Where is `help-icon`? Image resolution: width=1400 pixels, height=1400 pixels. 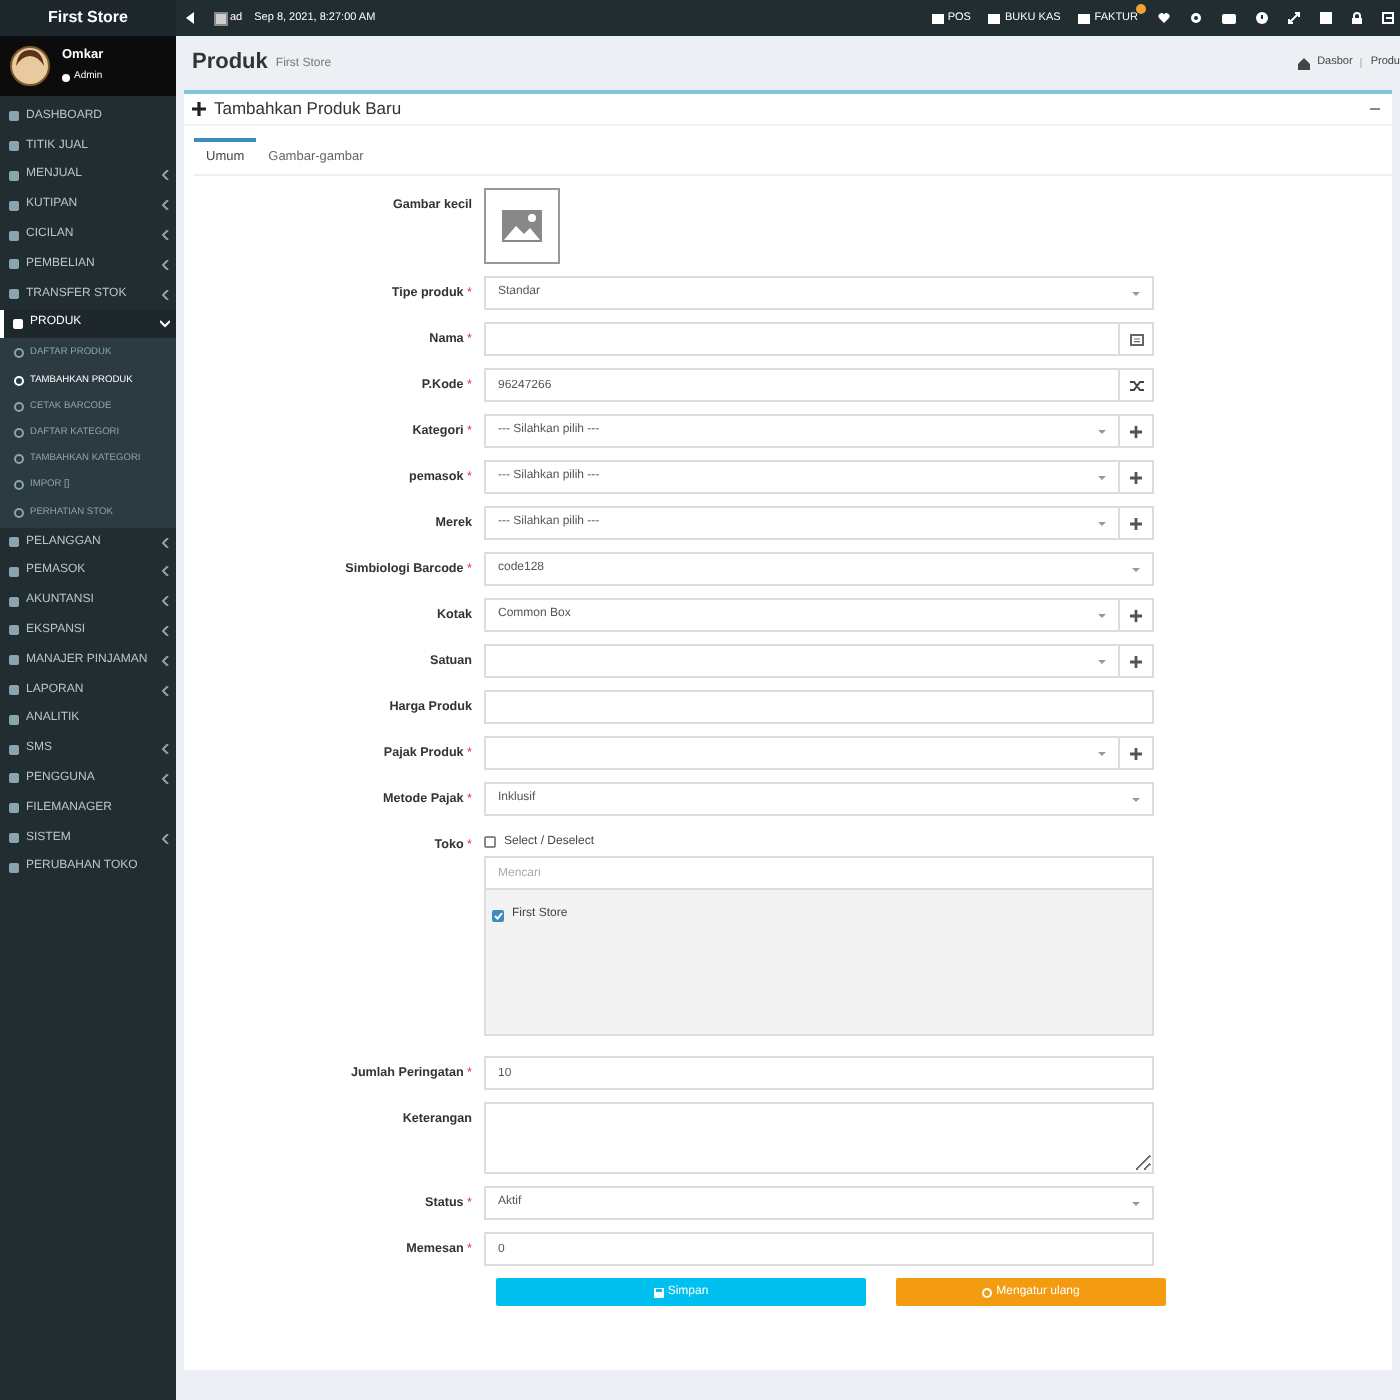
help-icon is located at coordinates (1262, 18).